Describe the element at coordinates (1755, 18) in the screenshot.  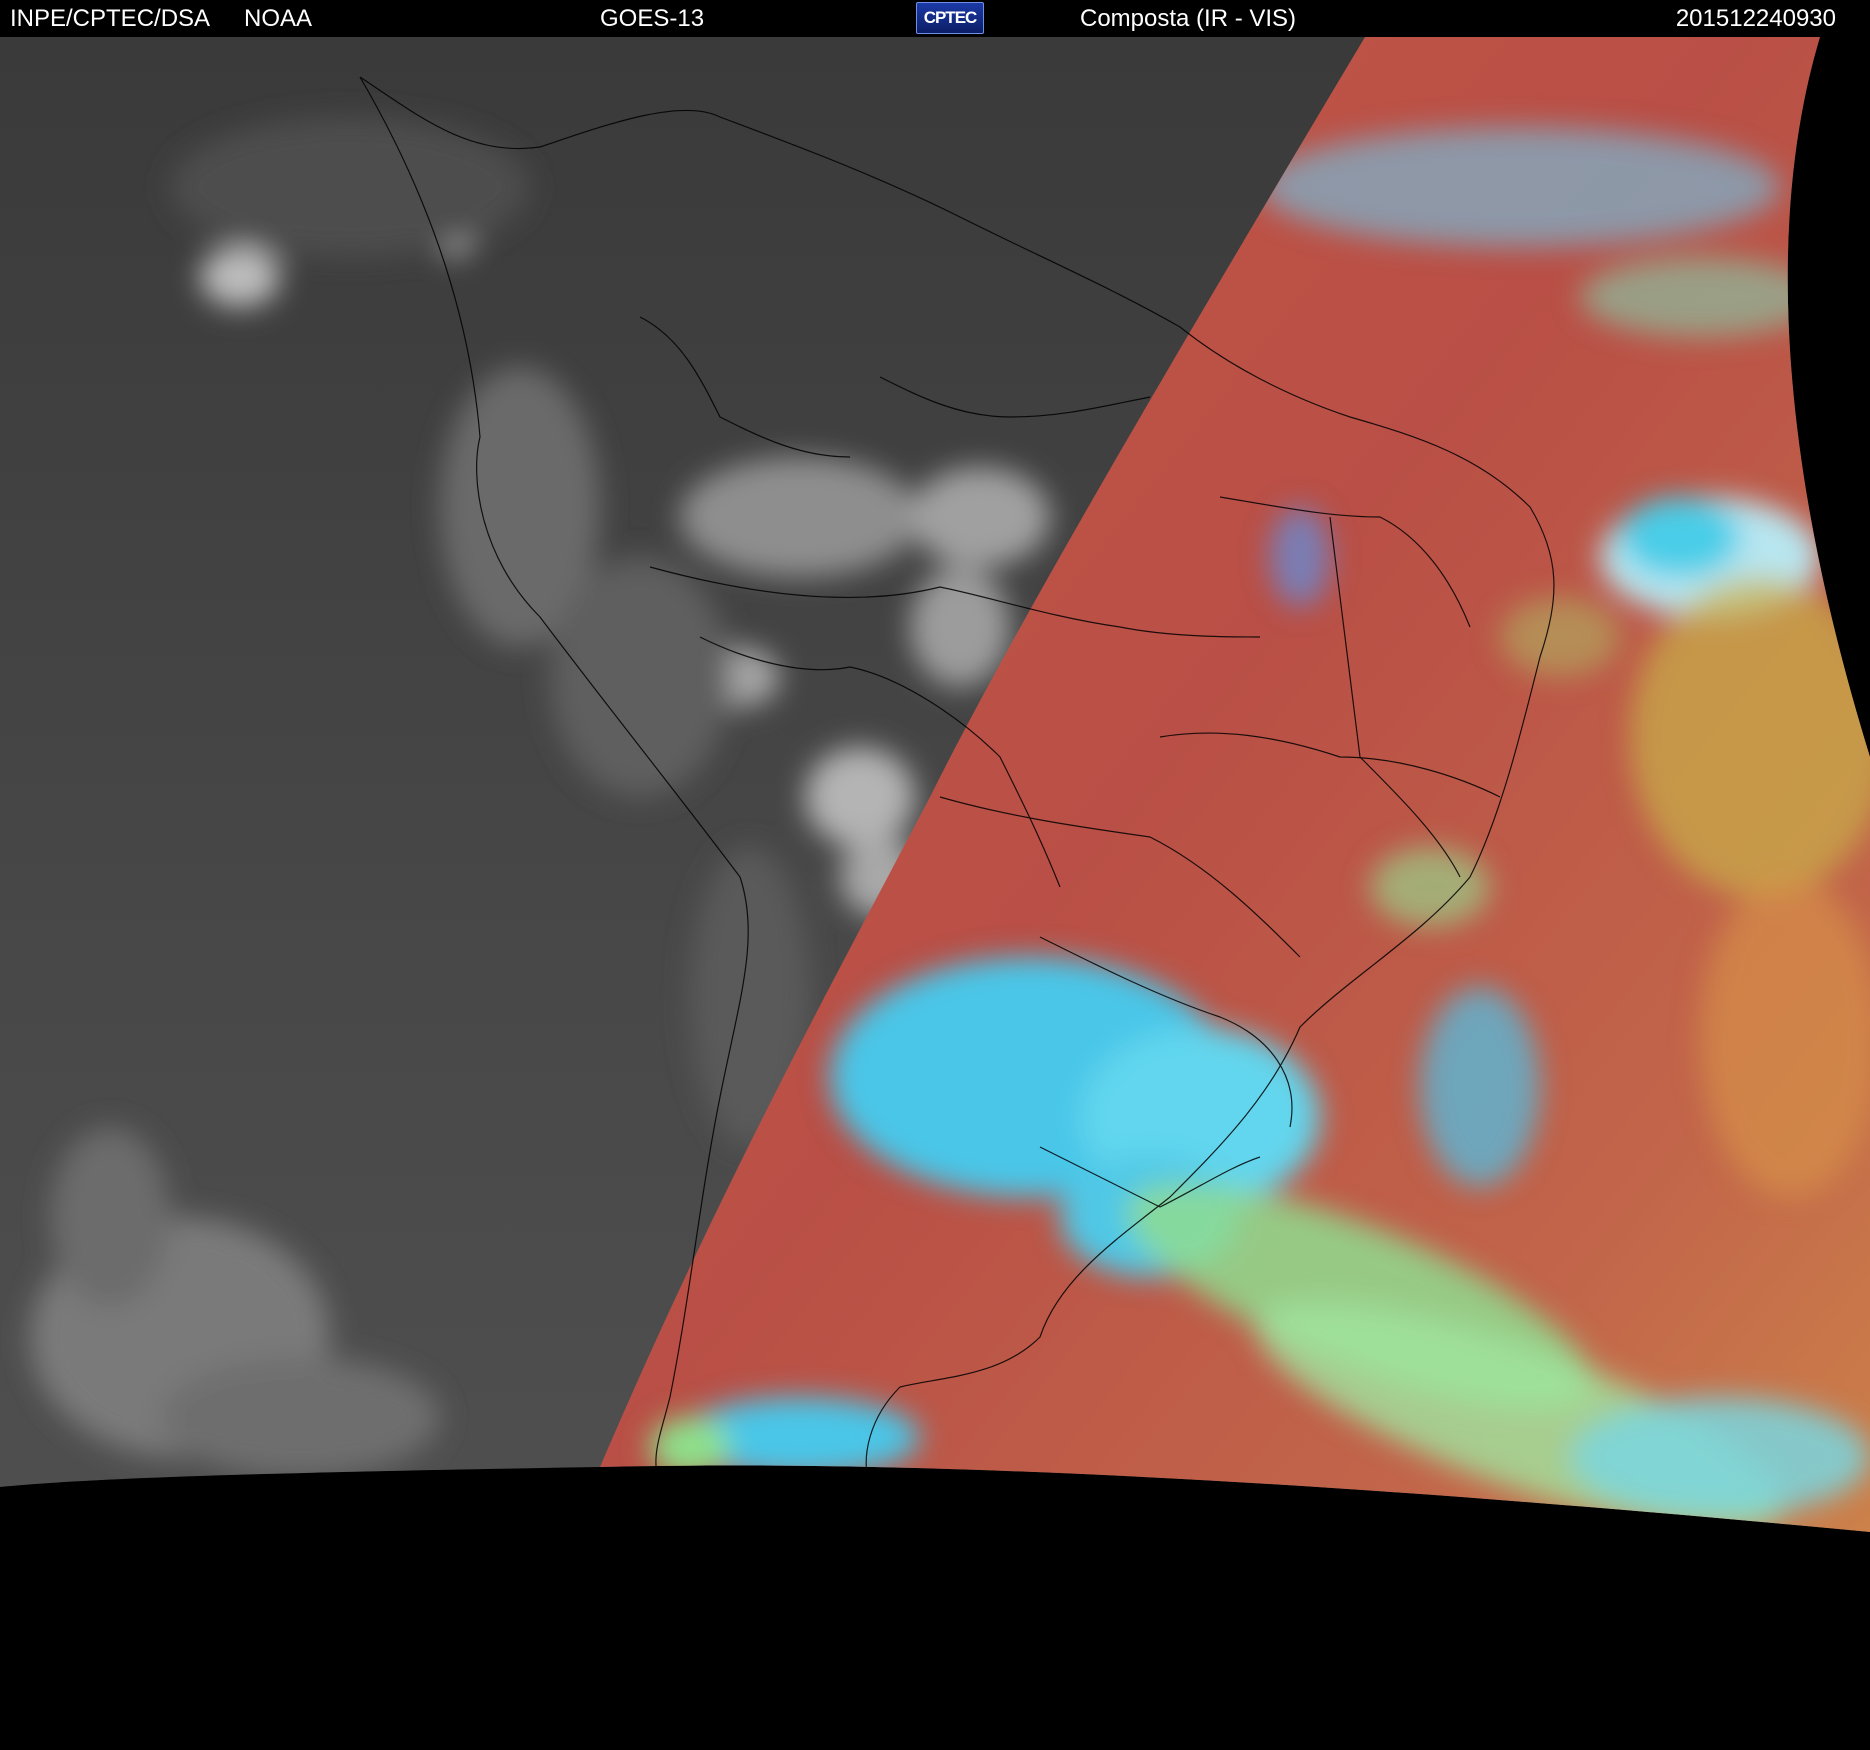
I see `timestamp-label: 201512240930` at that location.